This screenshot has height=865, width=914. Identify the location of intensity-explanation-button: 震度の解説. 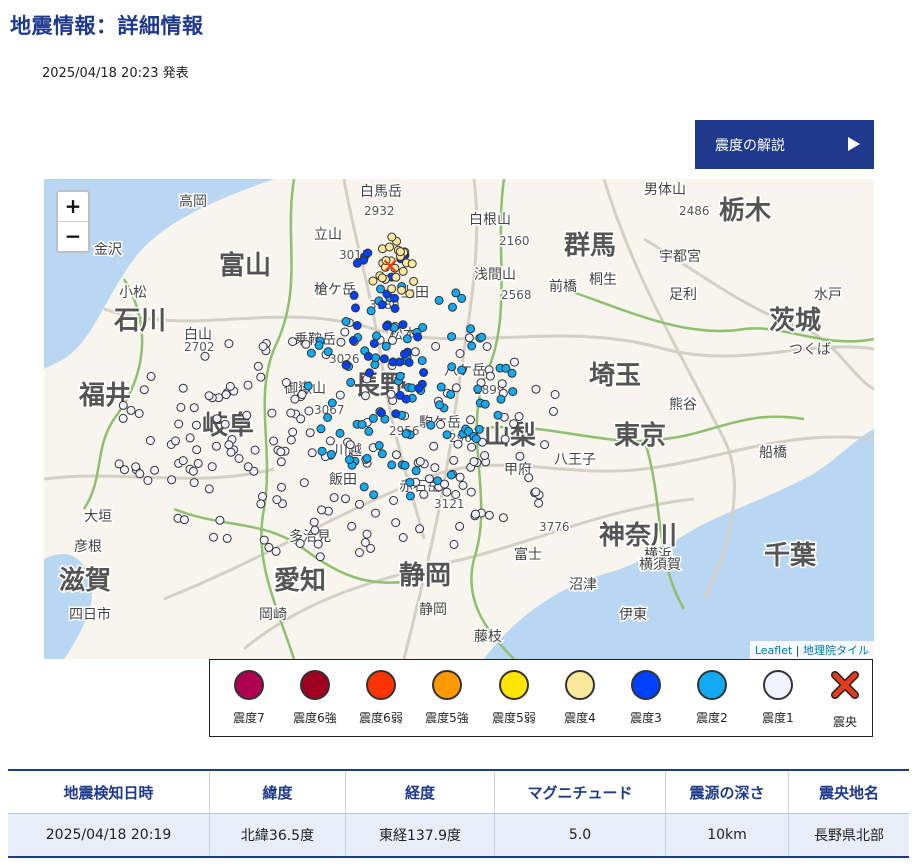
(784, 144).